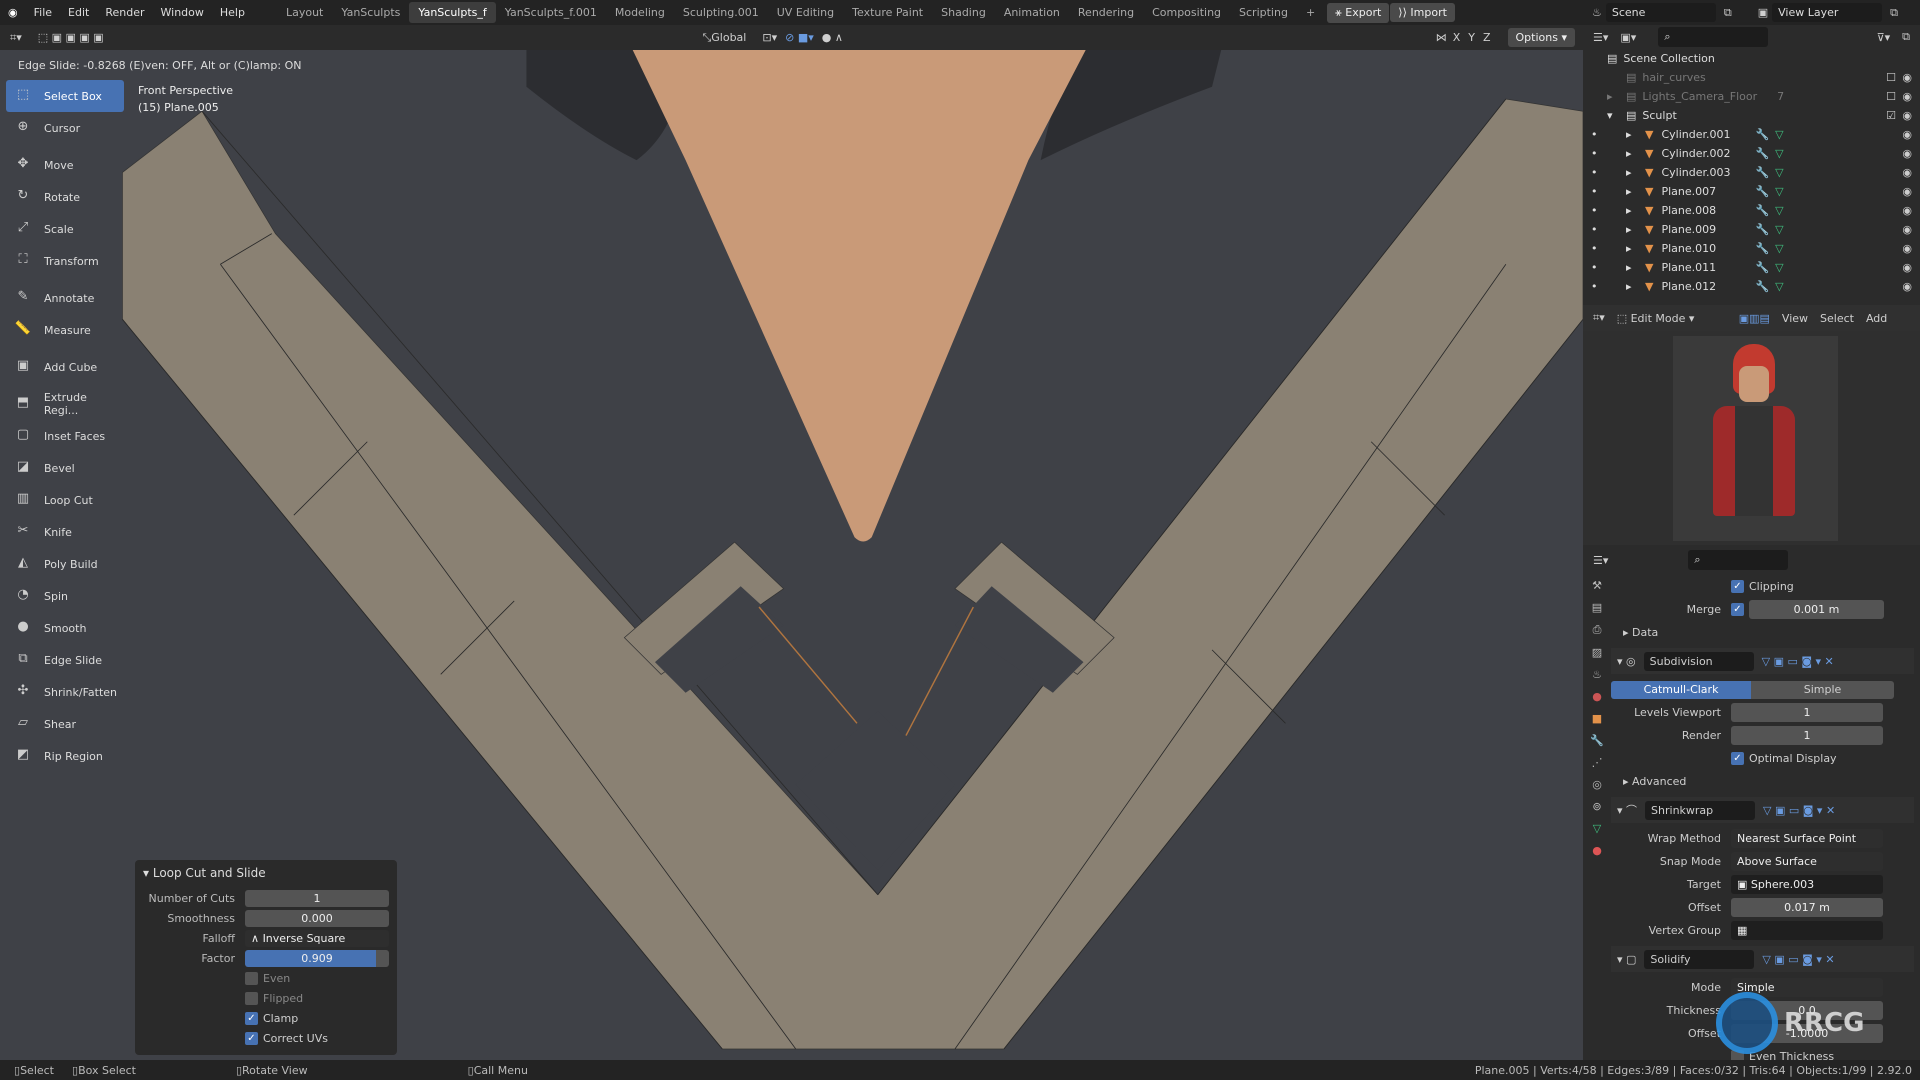 The image size is (1920, 1080). What do you see at coordinates (1597, 850) in the screenshot?
I see `material-tab-icon: ●` at bounding box center [1597, 850].